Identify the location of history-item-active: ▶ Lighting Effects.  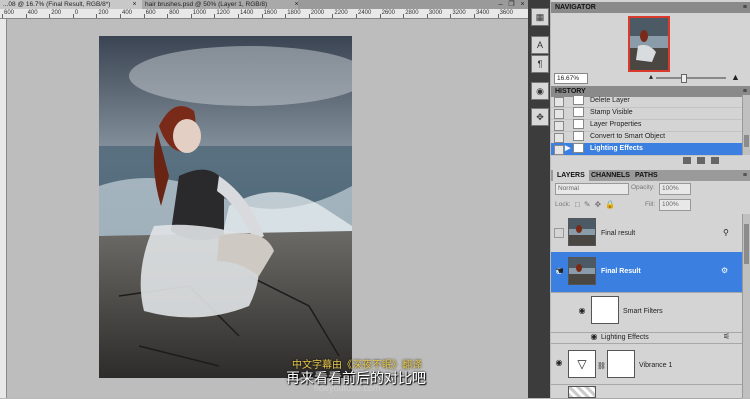
(646, 149).